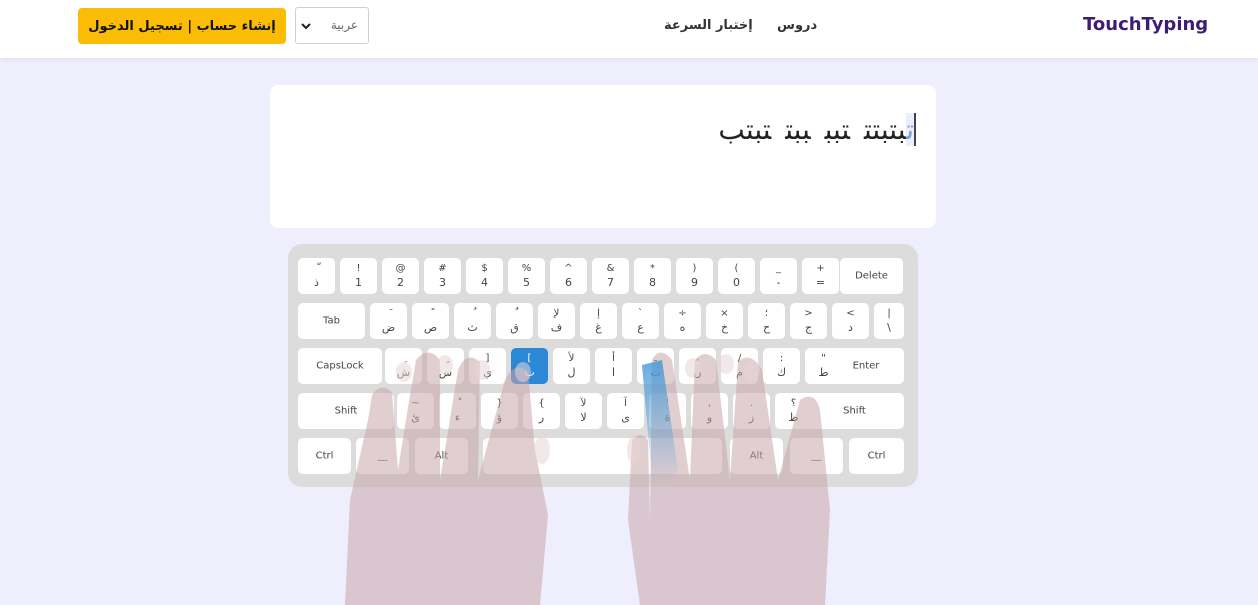  I want to click on key: ÷ ه, so click(682, 321).